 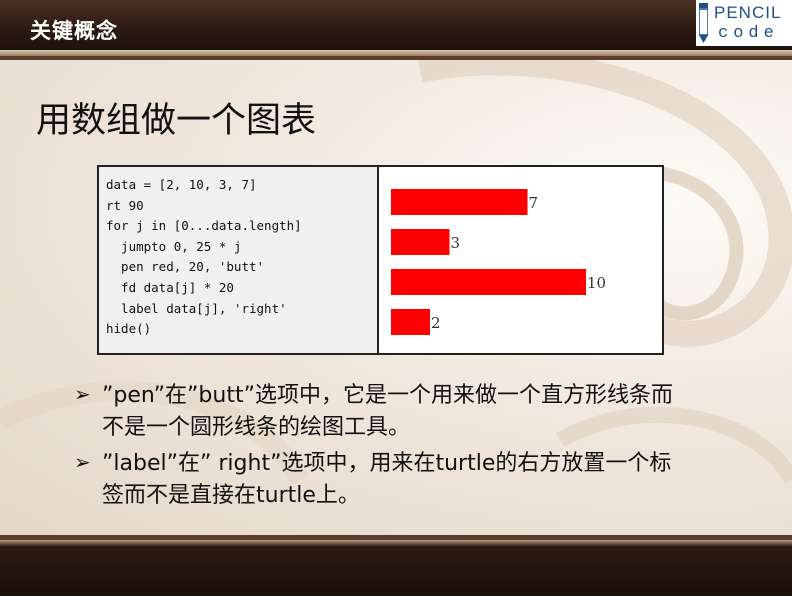 What do you see at coordinates (174, 246) in the screenshot?
I see `code-line: jumpto 0, 25 * j` at bounding box center [174, 246].